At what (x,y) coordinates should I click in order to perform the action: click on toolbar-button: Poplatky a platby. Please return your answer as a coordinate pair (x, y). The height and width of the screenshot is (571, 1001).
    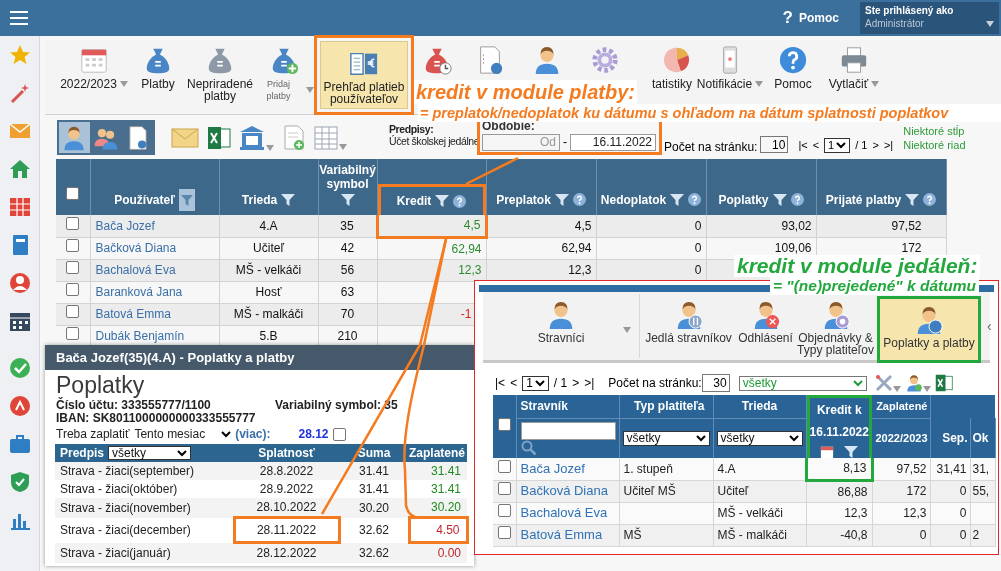
    Looking at the image, I should click on (929, 329).